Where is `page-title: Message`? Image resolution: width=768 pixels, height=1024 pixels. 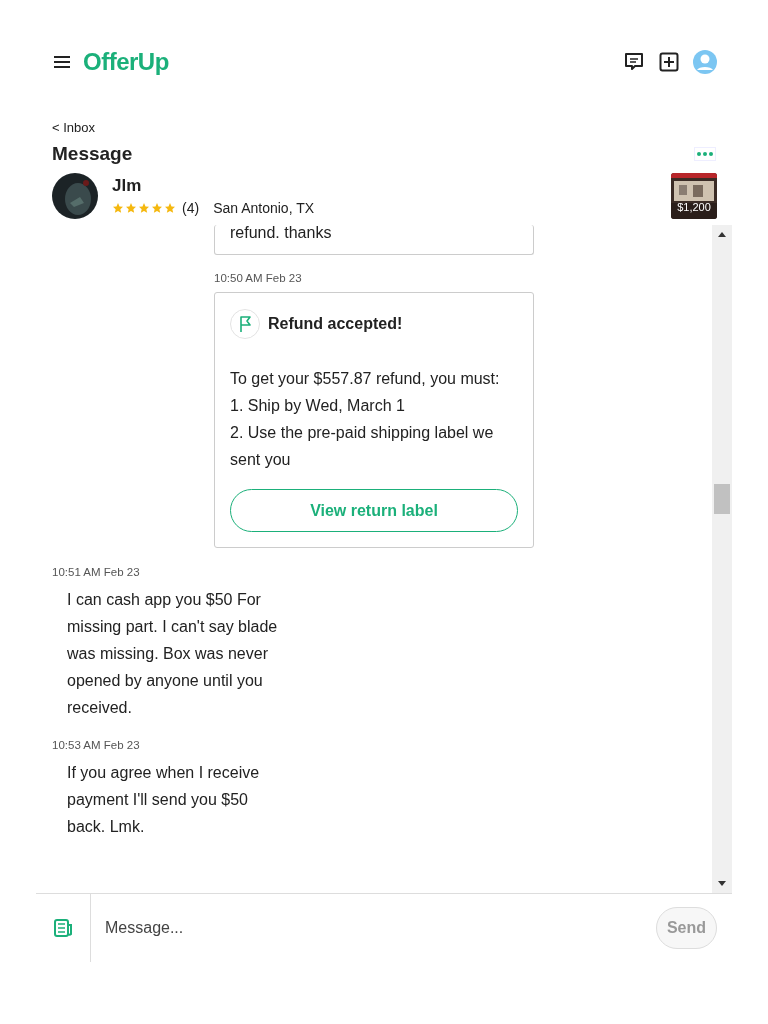 page-title: Message is located at coordinates (92, 154).